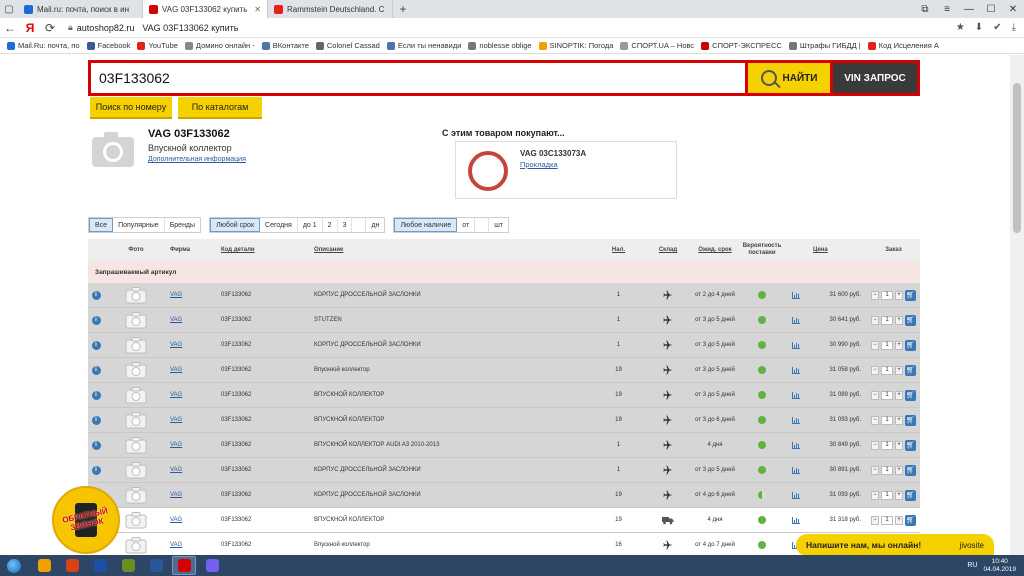 The image size is (1024, 576). I want to click on tab-rammstein: Rammstein Deutschland. C, so click(330, 9).